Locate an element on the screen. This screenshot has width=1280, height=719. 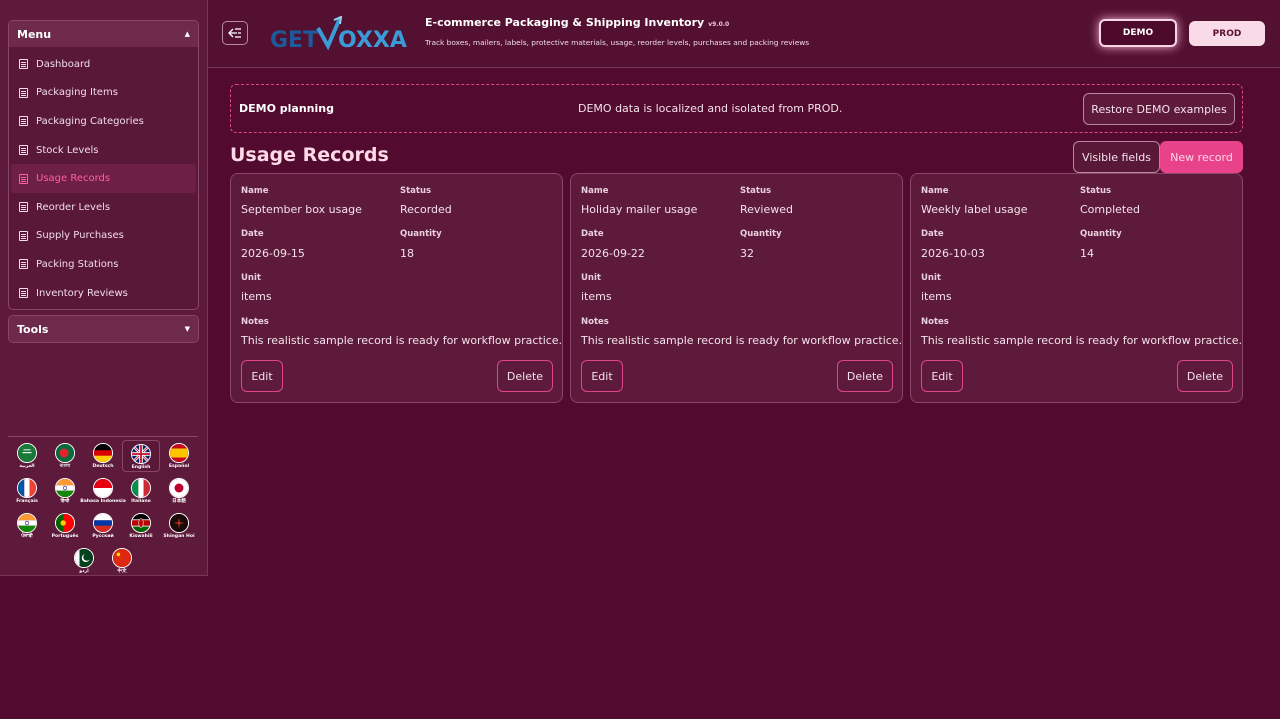
chevron-down-icon: ▼ is located at coordinates (187, 329).